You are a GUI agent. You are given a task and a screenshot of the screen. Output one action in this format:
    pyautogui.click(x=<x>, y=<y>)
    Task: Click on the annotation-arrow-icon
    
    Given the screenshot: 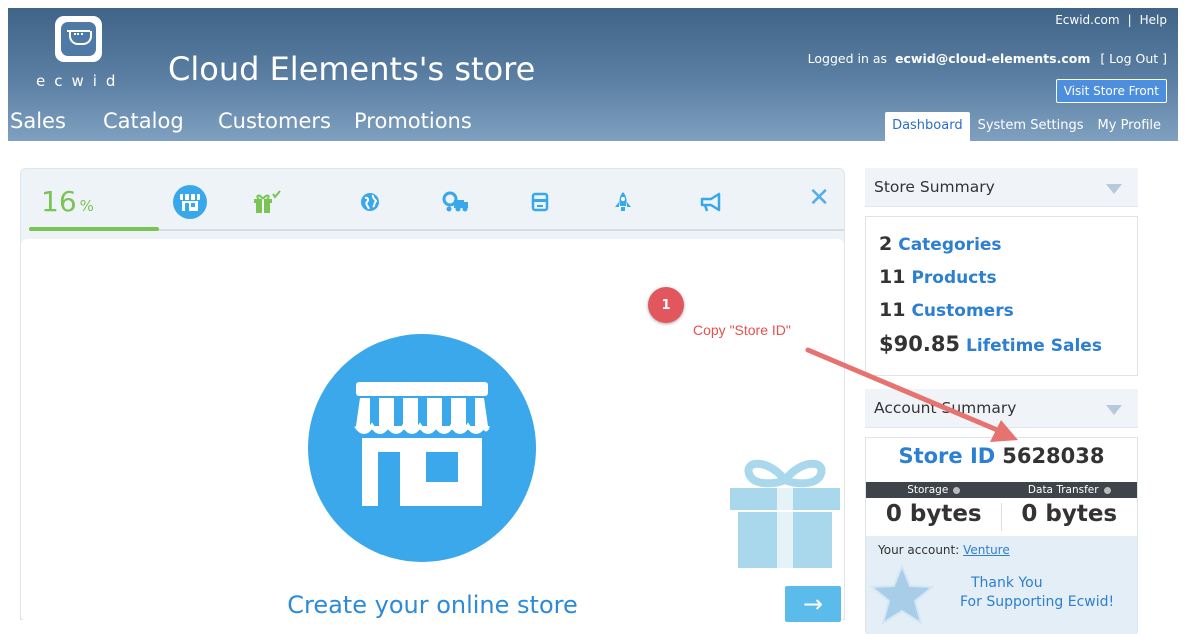 What is the action you would take?
    pyautogui.click(x=911, y=394)
    